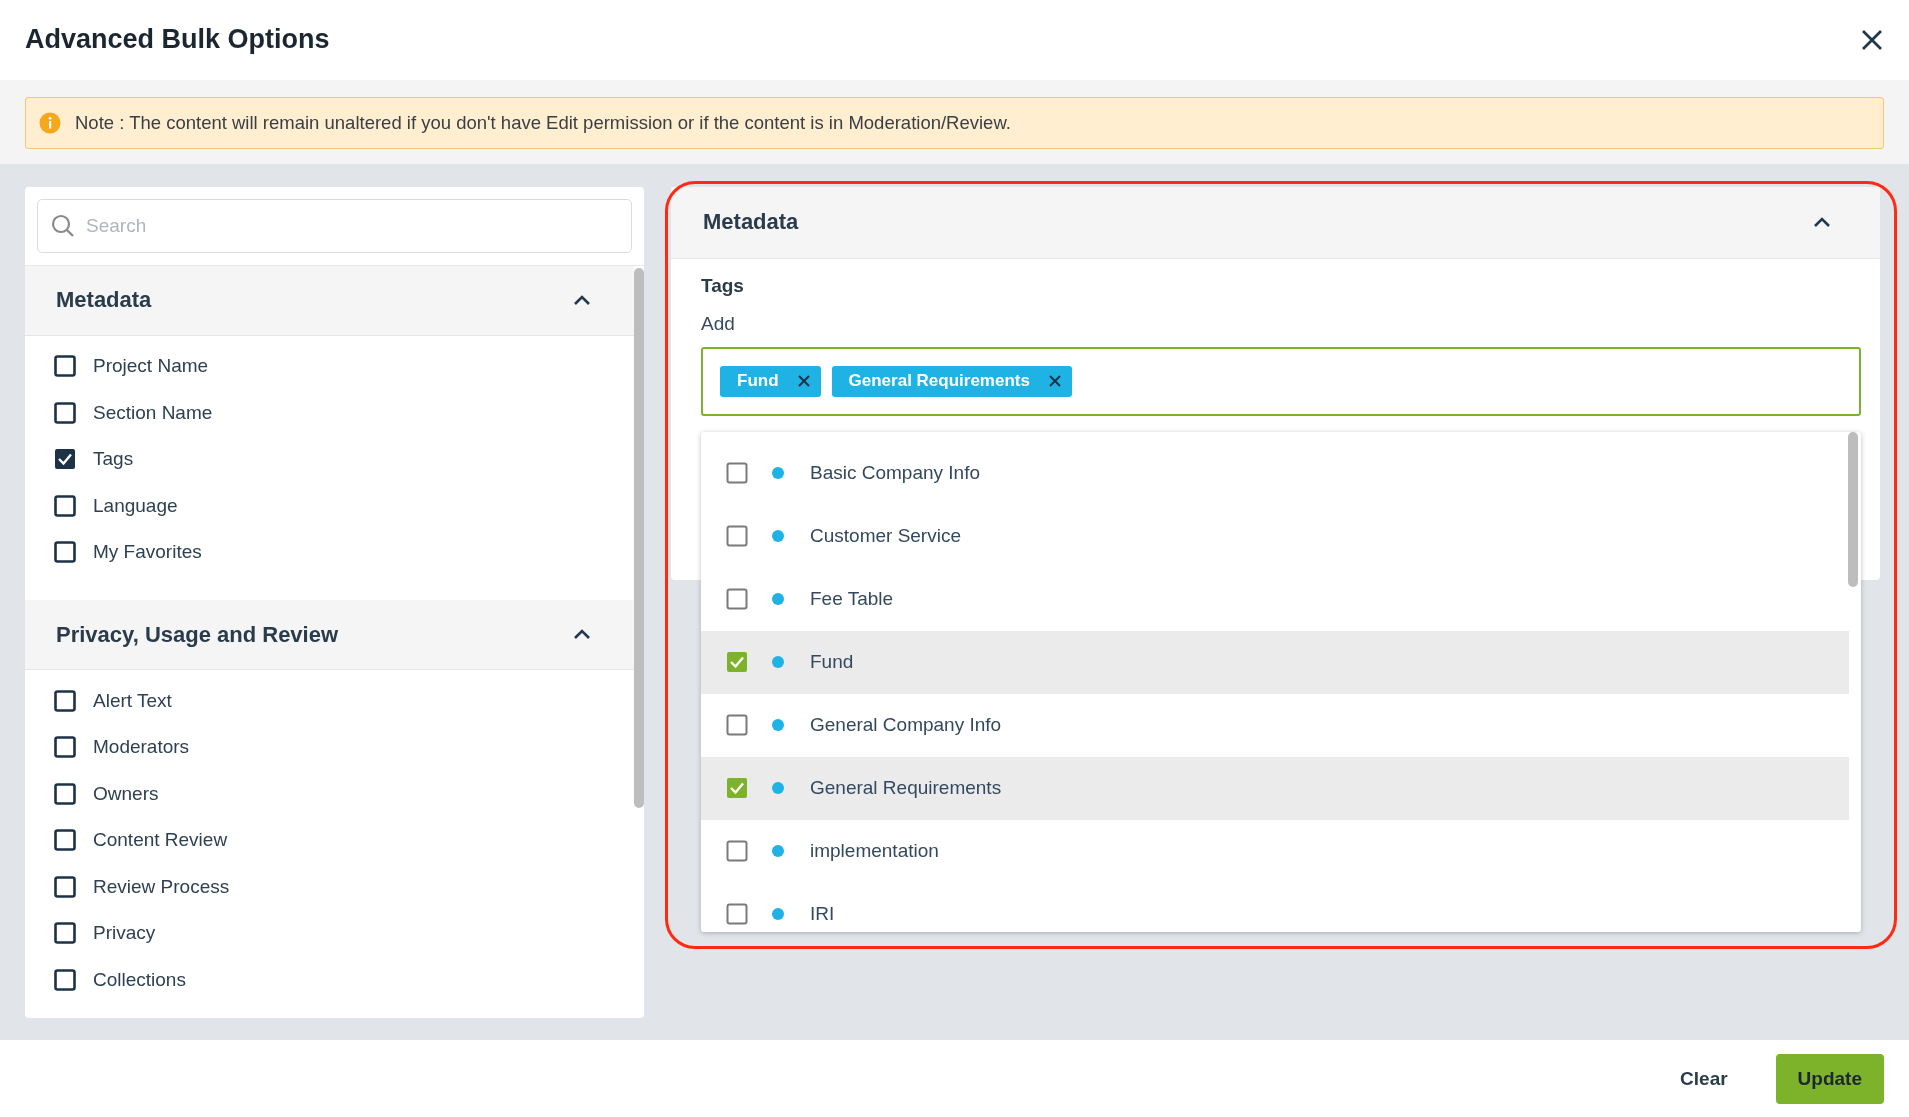 This screenshot has height=1117, width=1909. I want to click on field-option-label: Language, so click(135, 505).